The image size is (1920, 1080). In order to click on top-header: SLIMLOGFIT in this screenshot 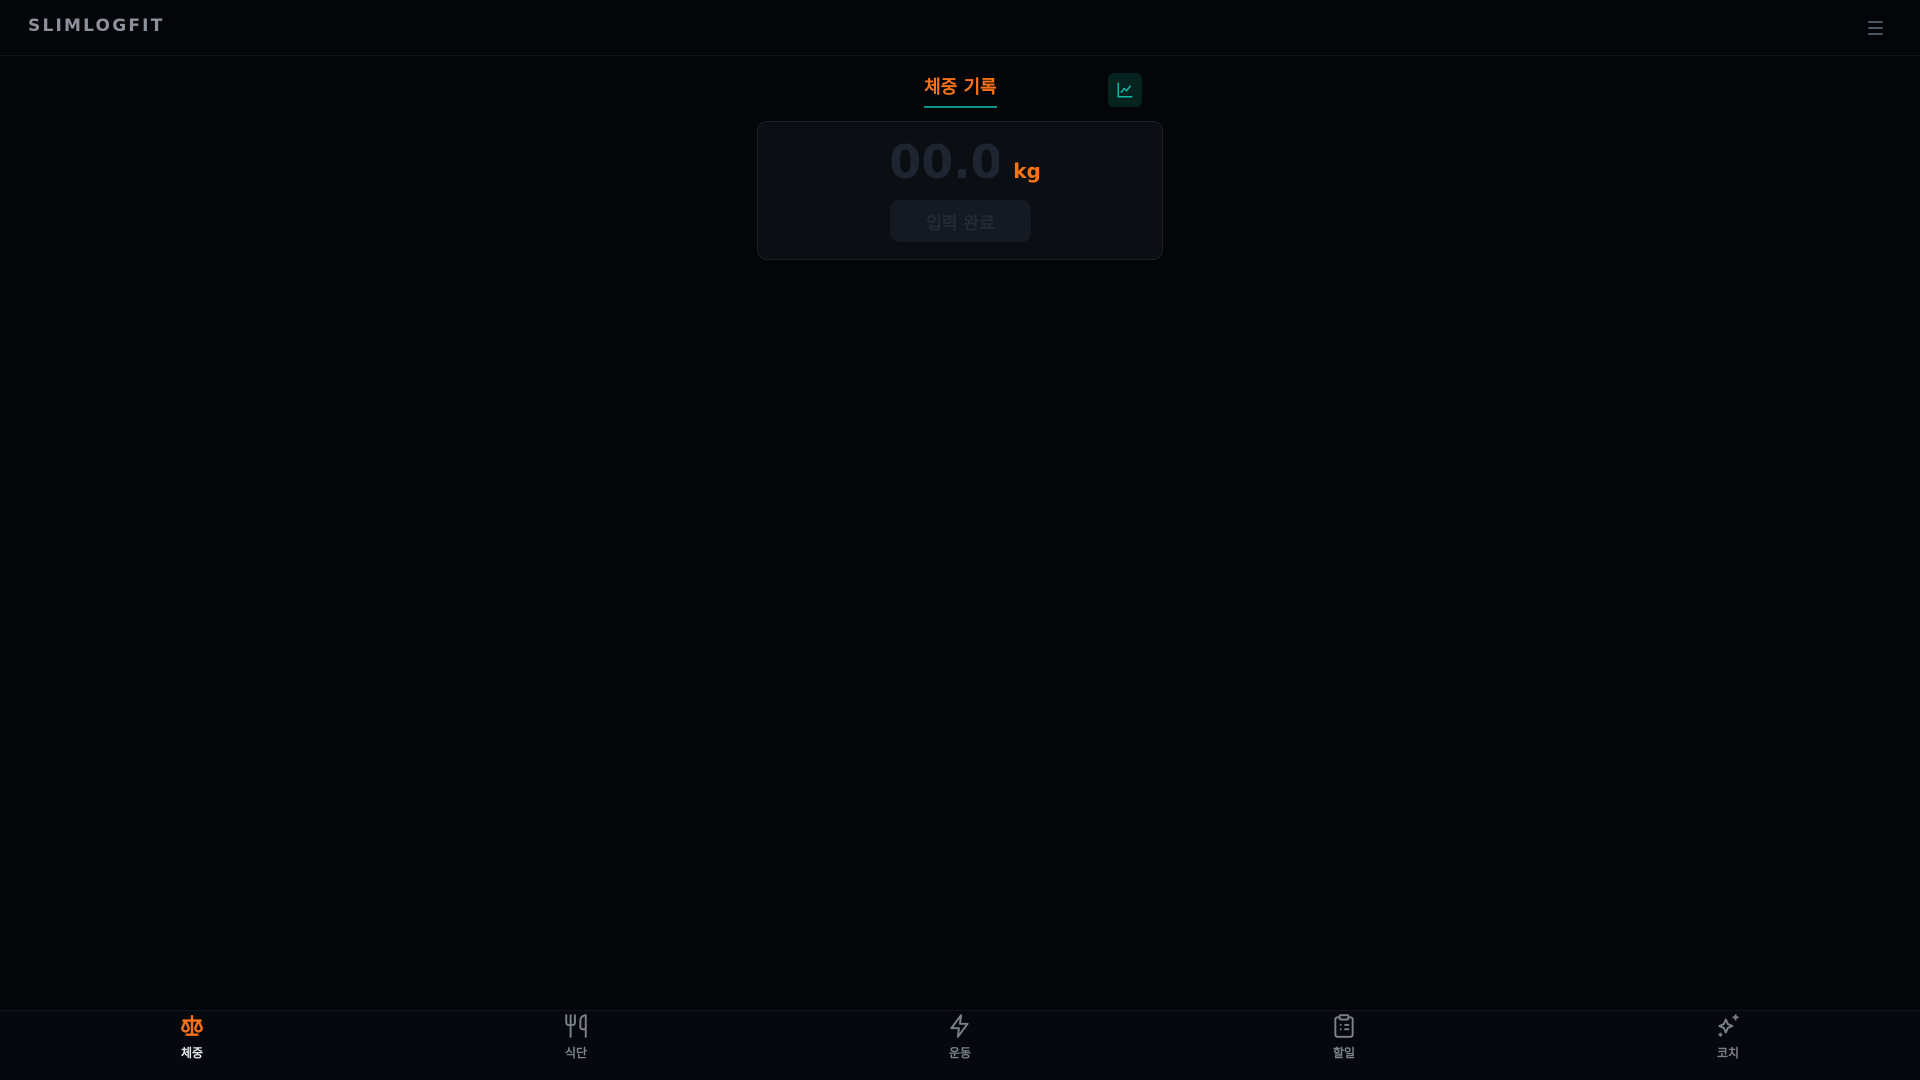, I will do `click(960, 28)`.